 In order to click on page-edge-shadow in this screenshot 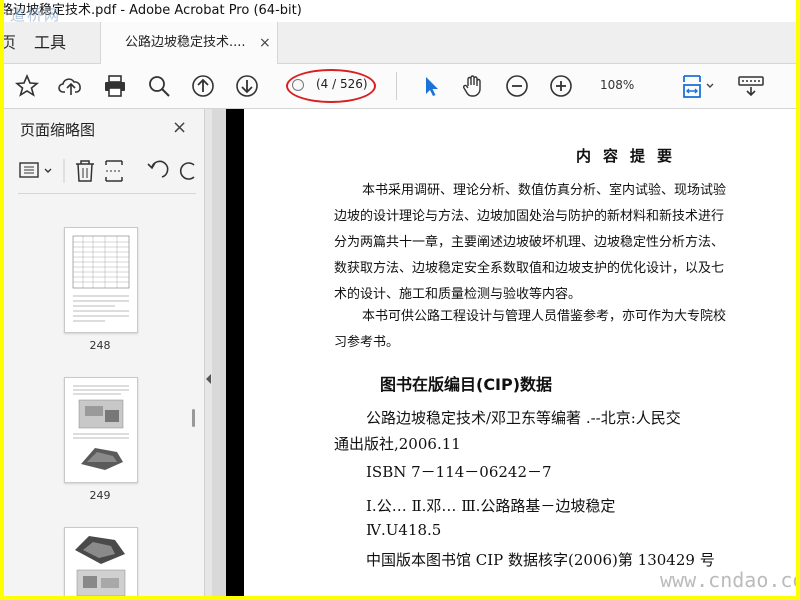, I will do `click(235, 352)`.